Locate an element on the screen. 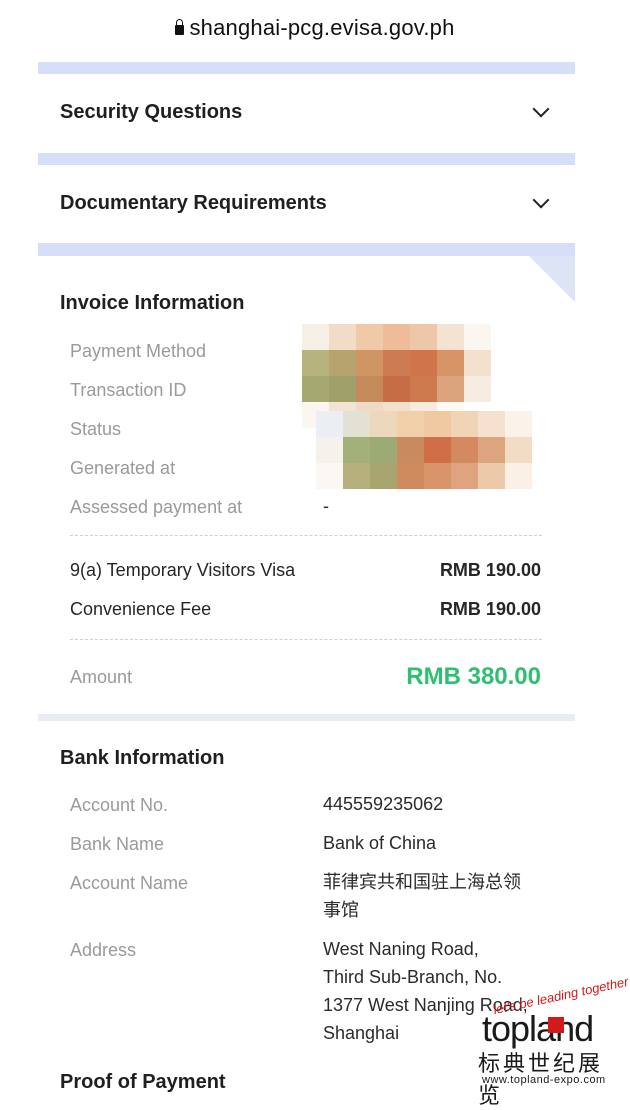 The width and height of the screenshot is (630, 1110). bank-title: Bank Information is located at coordinates (142, 758).